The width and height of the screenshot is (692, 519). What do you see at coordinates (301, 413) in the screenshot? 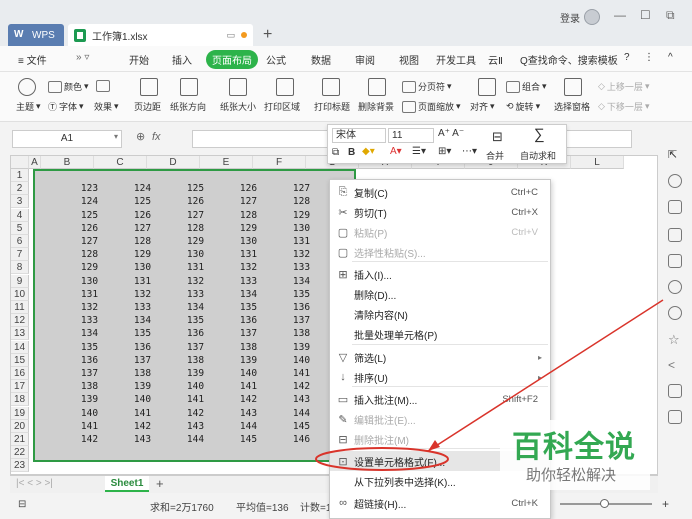
I see `cell: 144` at bounding box center [301, 413].